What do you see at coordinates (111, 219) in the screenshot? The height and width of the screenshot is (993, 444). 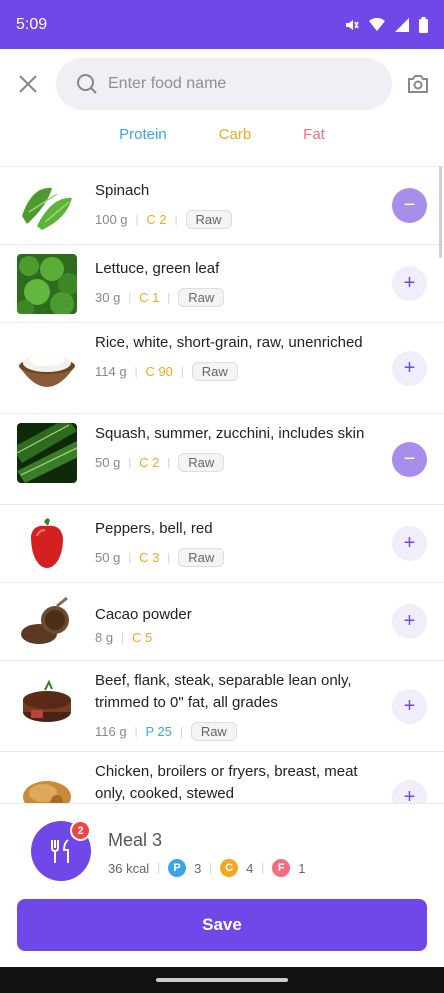 I see `food-weight: 100 g` at bounding box center [111, 219].